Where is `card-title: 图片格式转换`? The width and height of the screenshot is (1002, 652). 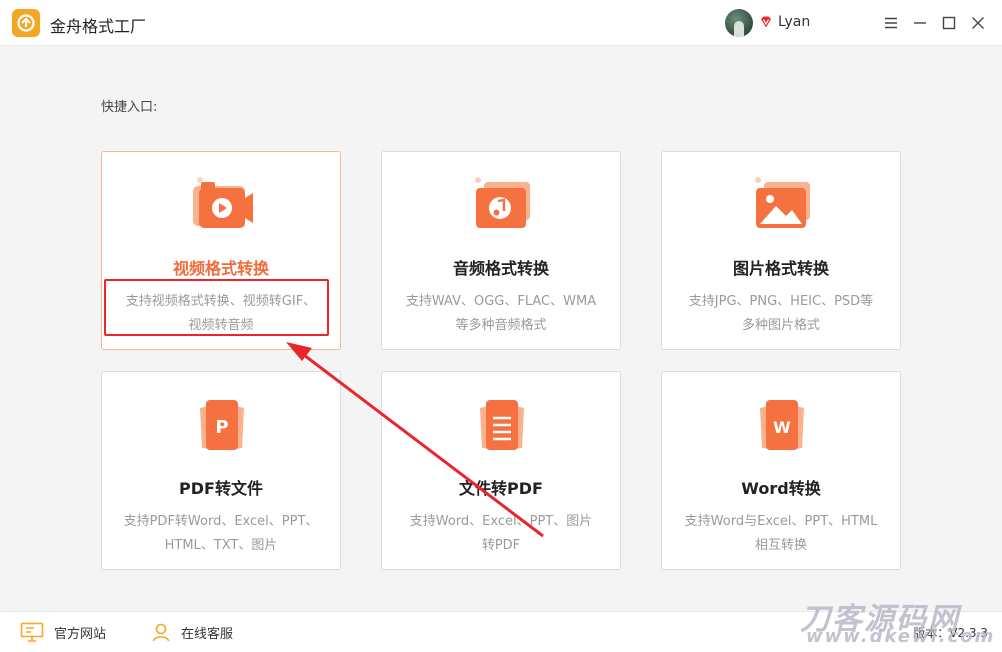
card-title: 图片格式转换 is located at coordinates (780, 268).